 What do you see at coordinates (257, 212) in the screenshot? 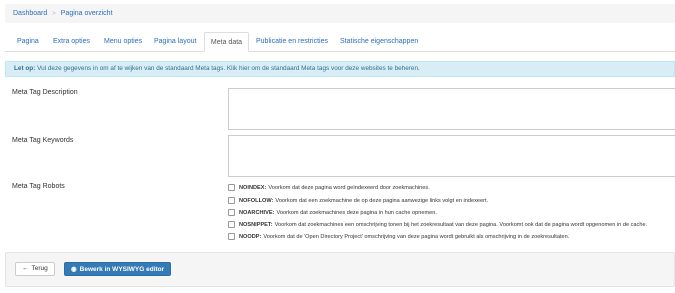
I see `noarchive-key: NOARCHIVE:` at bounding box center [257, 212].